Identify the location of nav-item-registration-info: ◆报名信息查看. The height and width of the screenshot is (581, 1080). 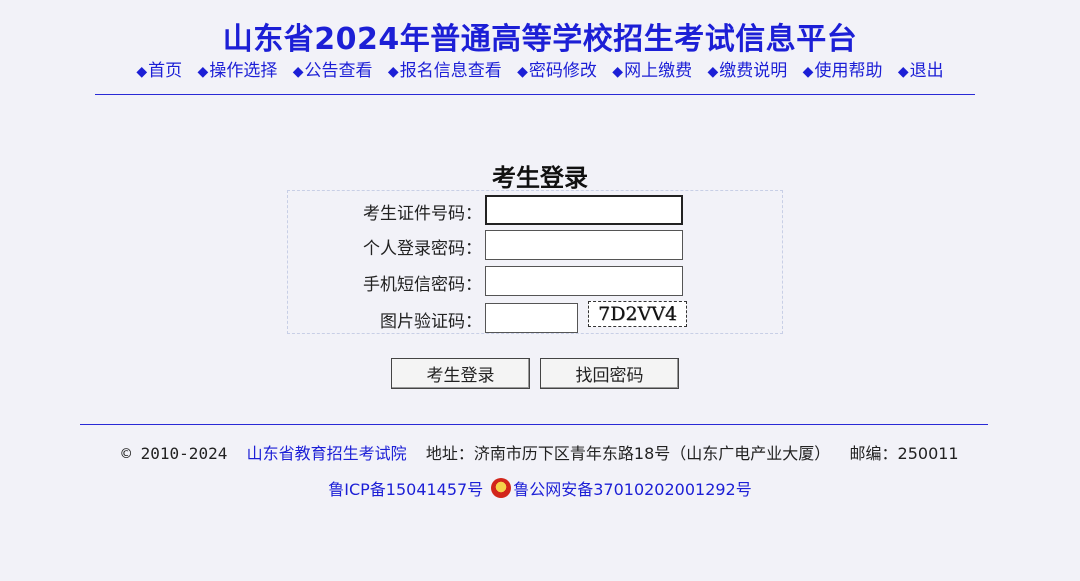
(445, 71).